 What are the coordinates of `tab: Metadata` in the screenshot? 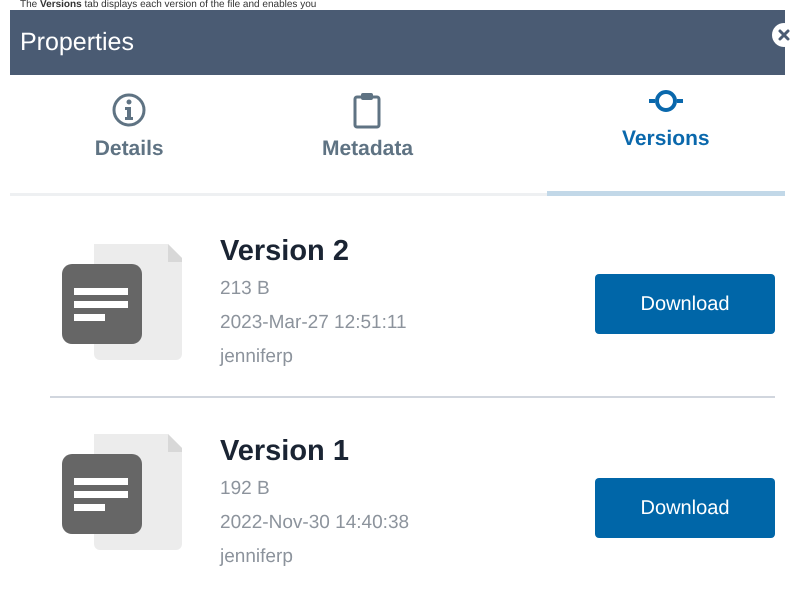 It's located at (367, 135).